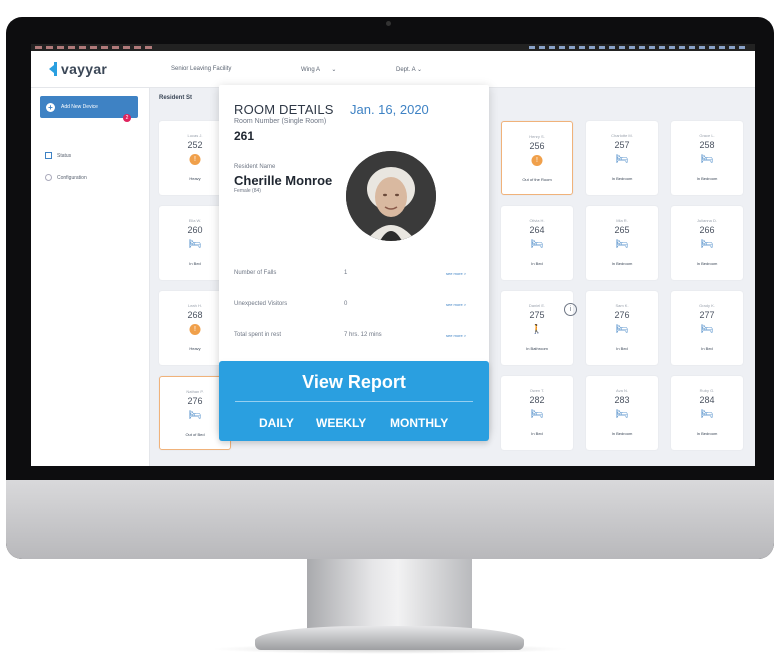 The height and width of the screenshot is (654, 779). I want to click on room-status: In Bathroom, so click(537, 348).